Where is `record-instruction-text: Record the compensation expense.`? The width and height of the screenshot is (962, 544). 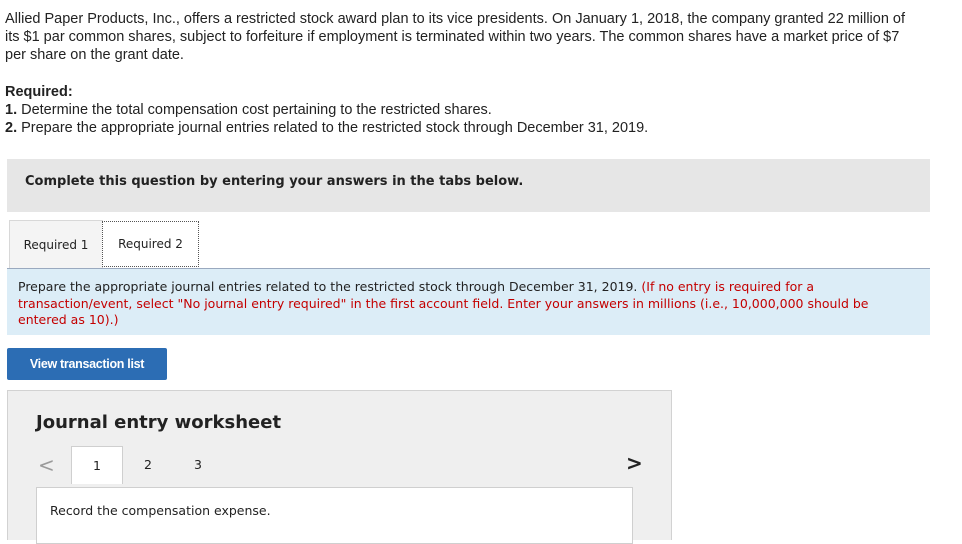
record-instruction-text: Record the compensation expense. is located at coordinates (160, 510).